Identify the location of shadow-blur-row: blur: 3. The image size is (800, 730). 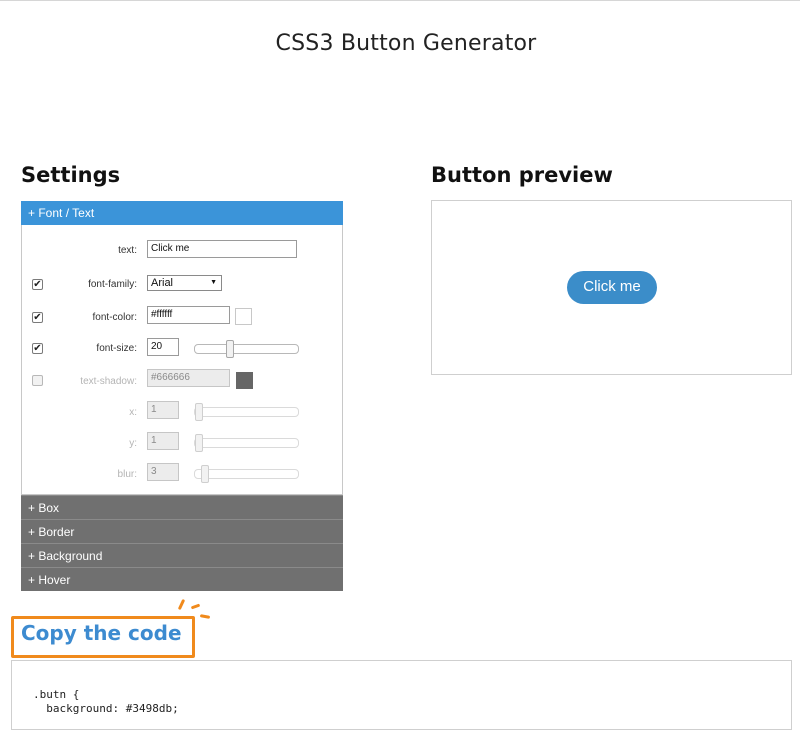
(182, 473).